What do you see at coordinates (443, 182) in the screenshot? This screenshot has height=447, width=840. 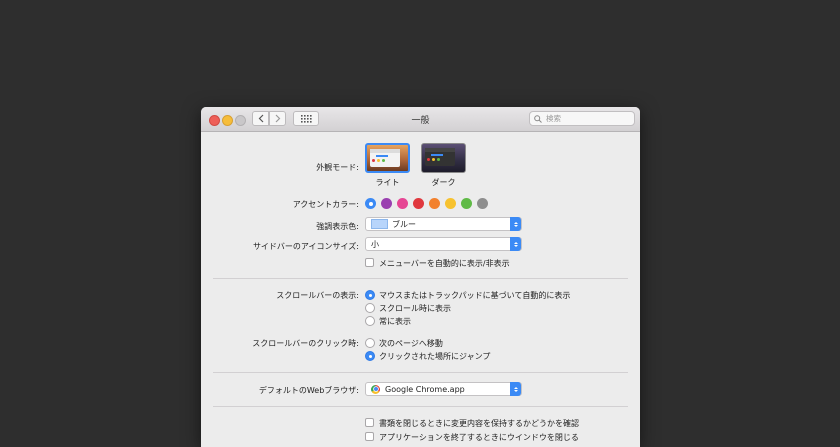 I see `appearance-dark-label: ダーク` at bounding box center [443, 182].